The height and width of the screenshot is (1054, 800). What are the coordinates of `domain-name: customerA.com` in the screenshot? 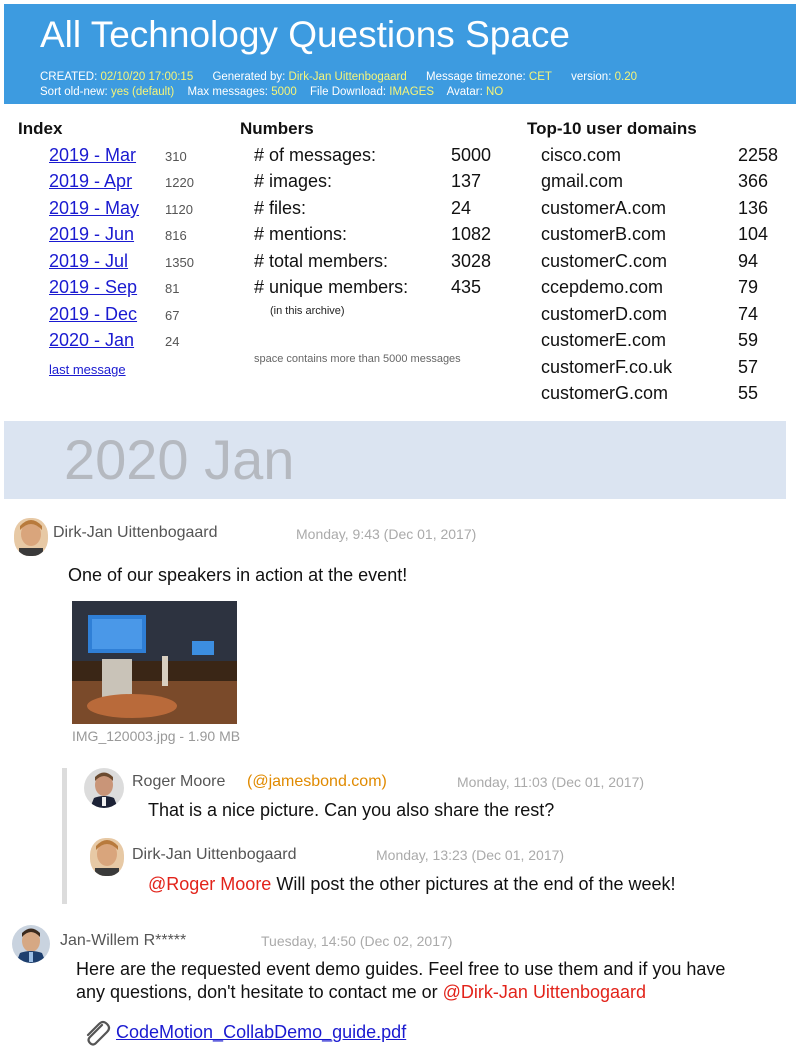 It's located at (604, 208).